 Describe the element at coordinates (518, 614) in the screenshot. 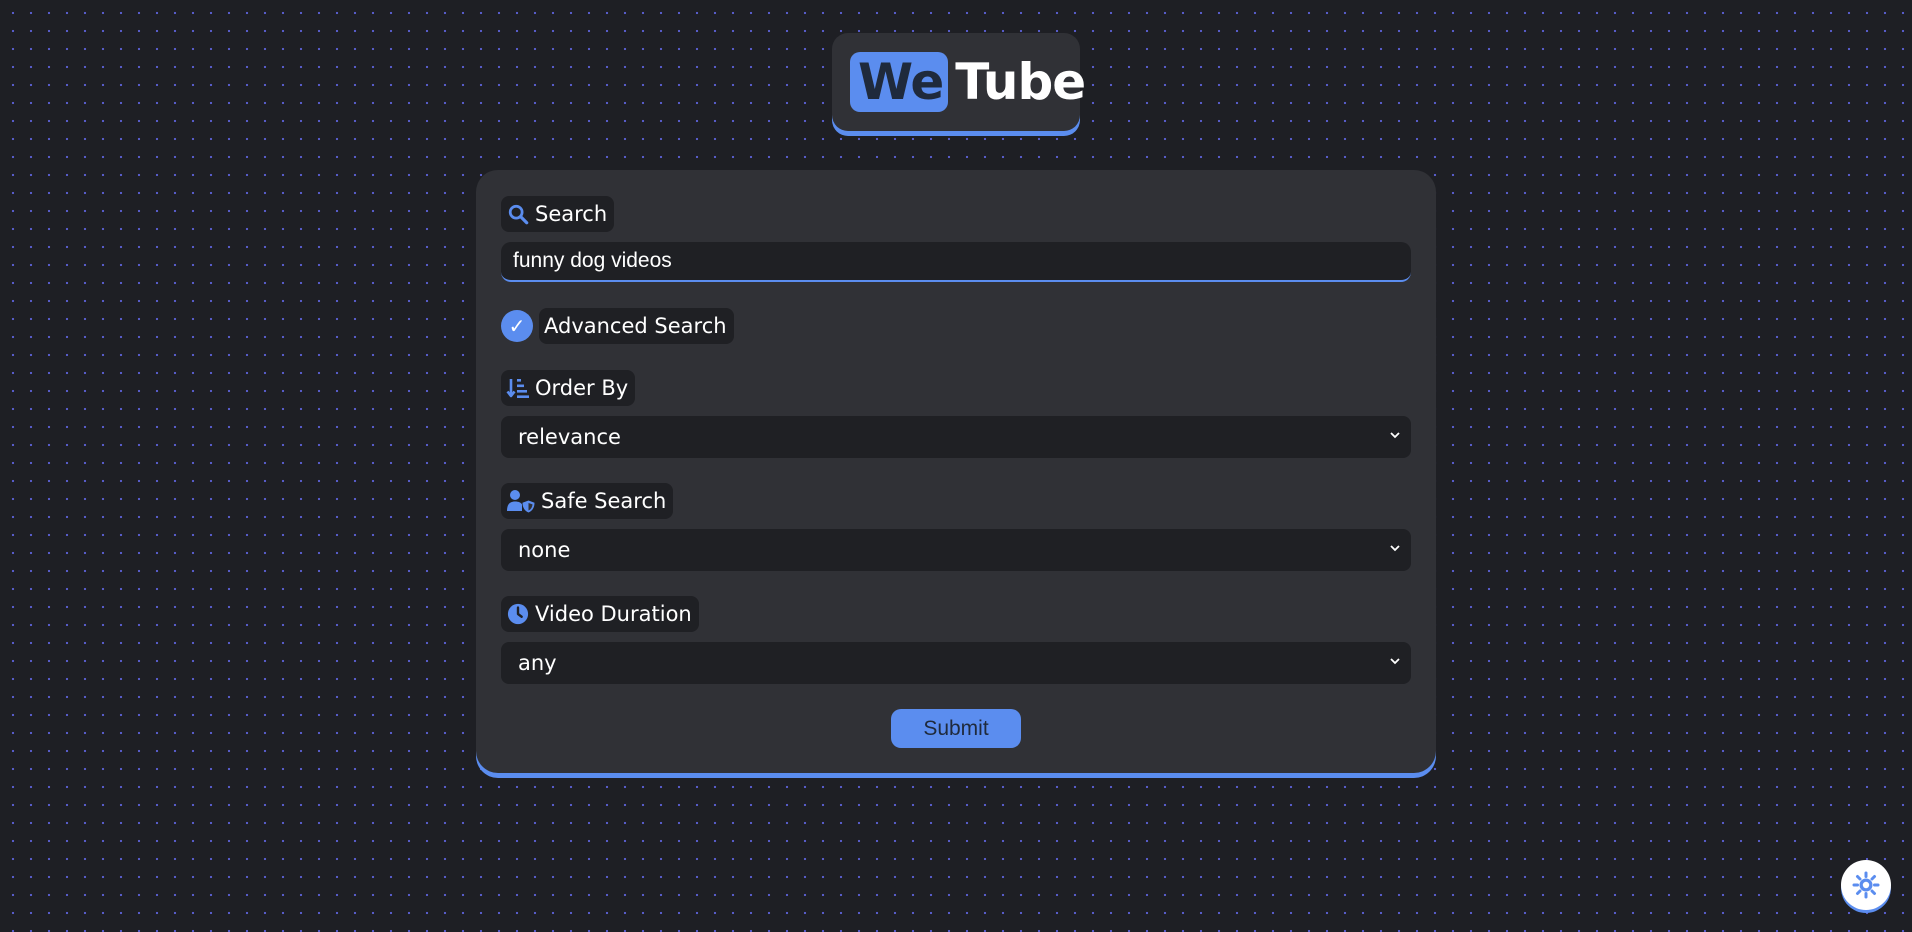

I see `clock-icon` at that location.